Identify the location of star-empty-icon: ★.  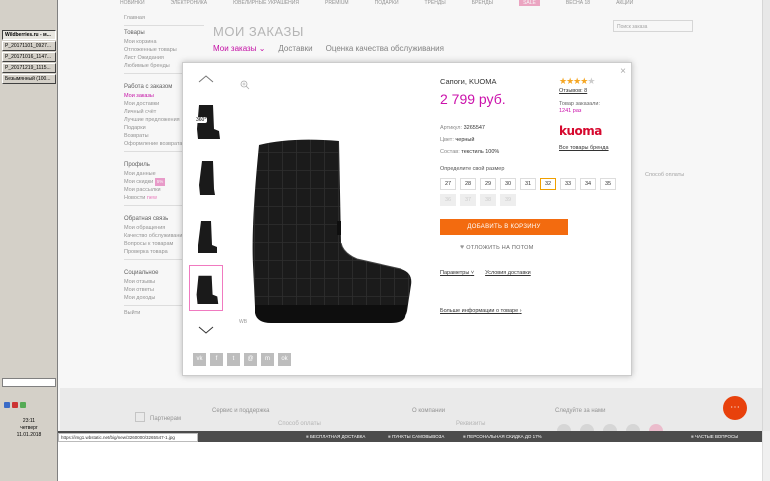
(591, 81).